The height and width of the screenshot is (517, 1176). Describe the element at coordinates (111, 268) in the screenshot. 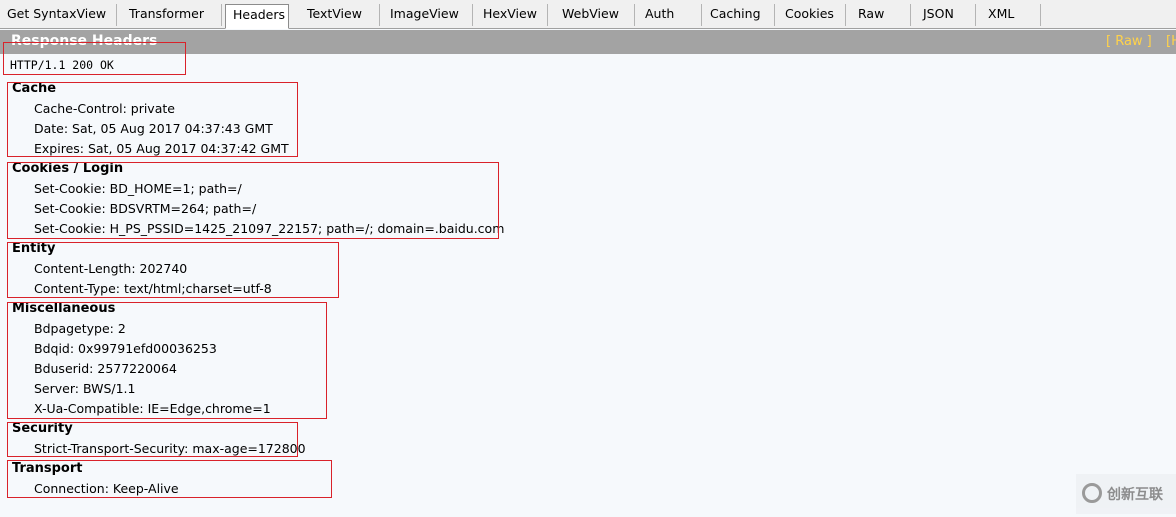

I see `header-line: Content-Length: 202740` at that location.